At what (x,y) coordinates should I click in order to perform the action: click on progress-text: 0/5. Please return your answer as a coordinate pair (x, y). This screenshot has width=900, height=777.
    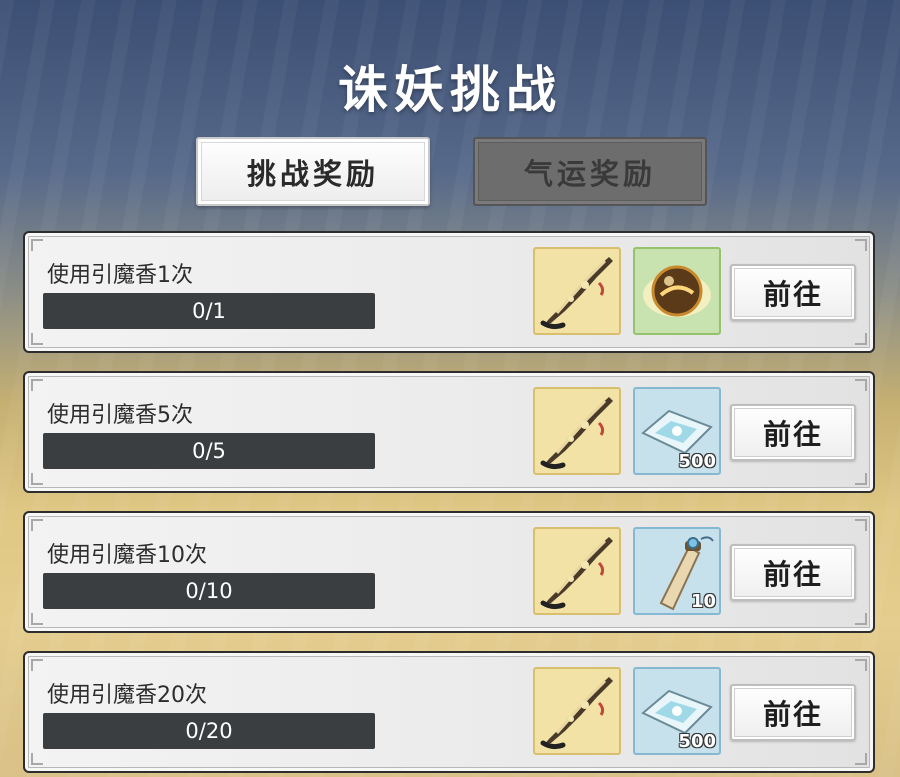
    Looking at the image, I should click on (209, 451).